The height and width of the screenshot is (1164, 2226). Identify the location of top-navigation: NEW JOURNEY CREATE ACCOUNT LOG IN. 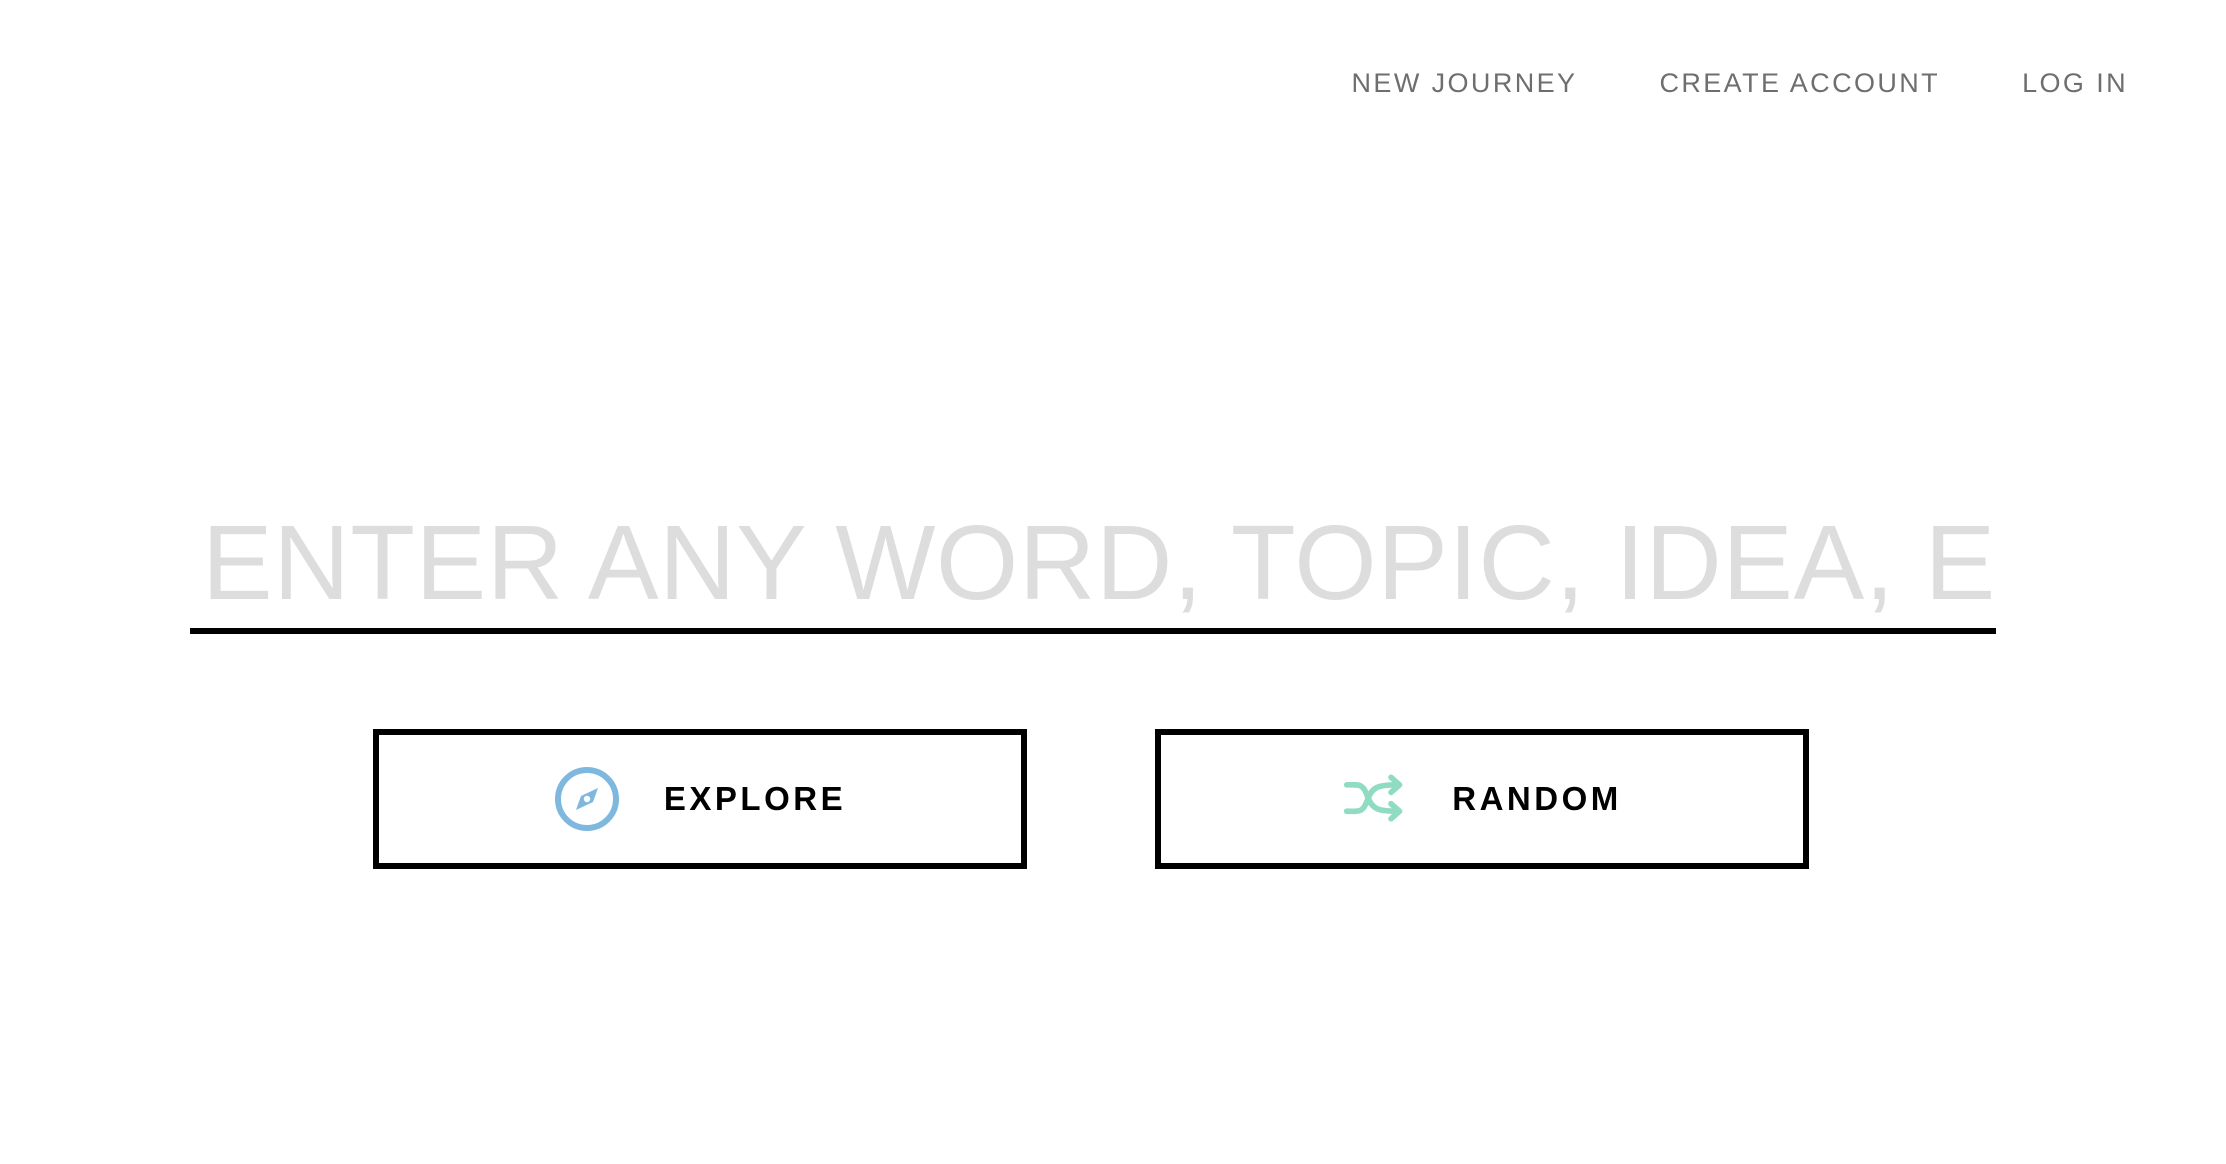
(1740, 83).